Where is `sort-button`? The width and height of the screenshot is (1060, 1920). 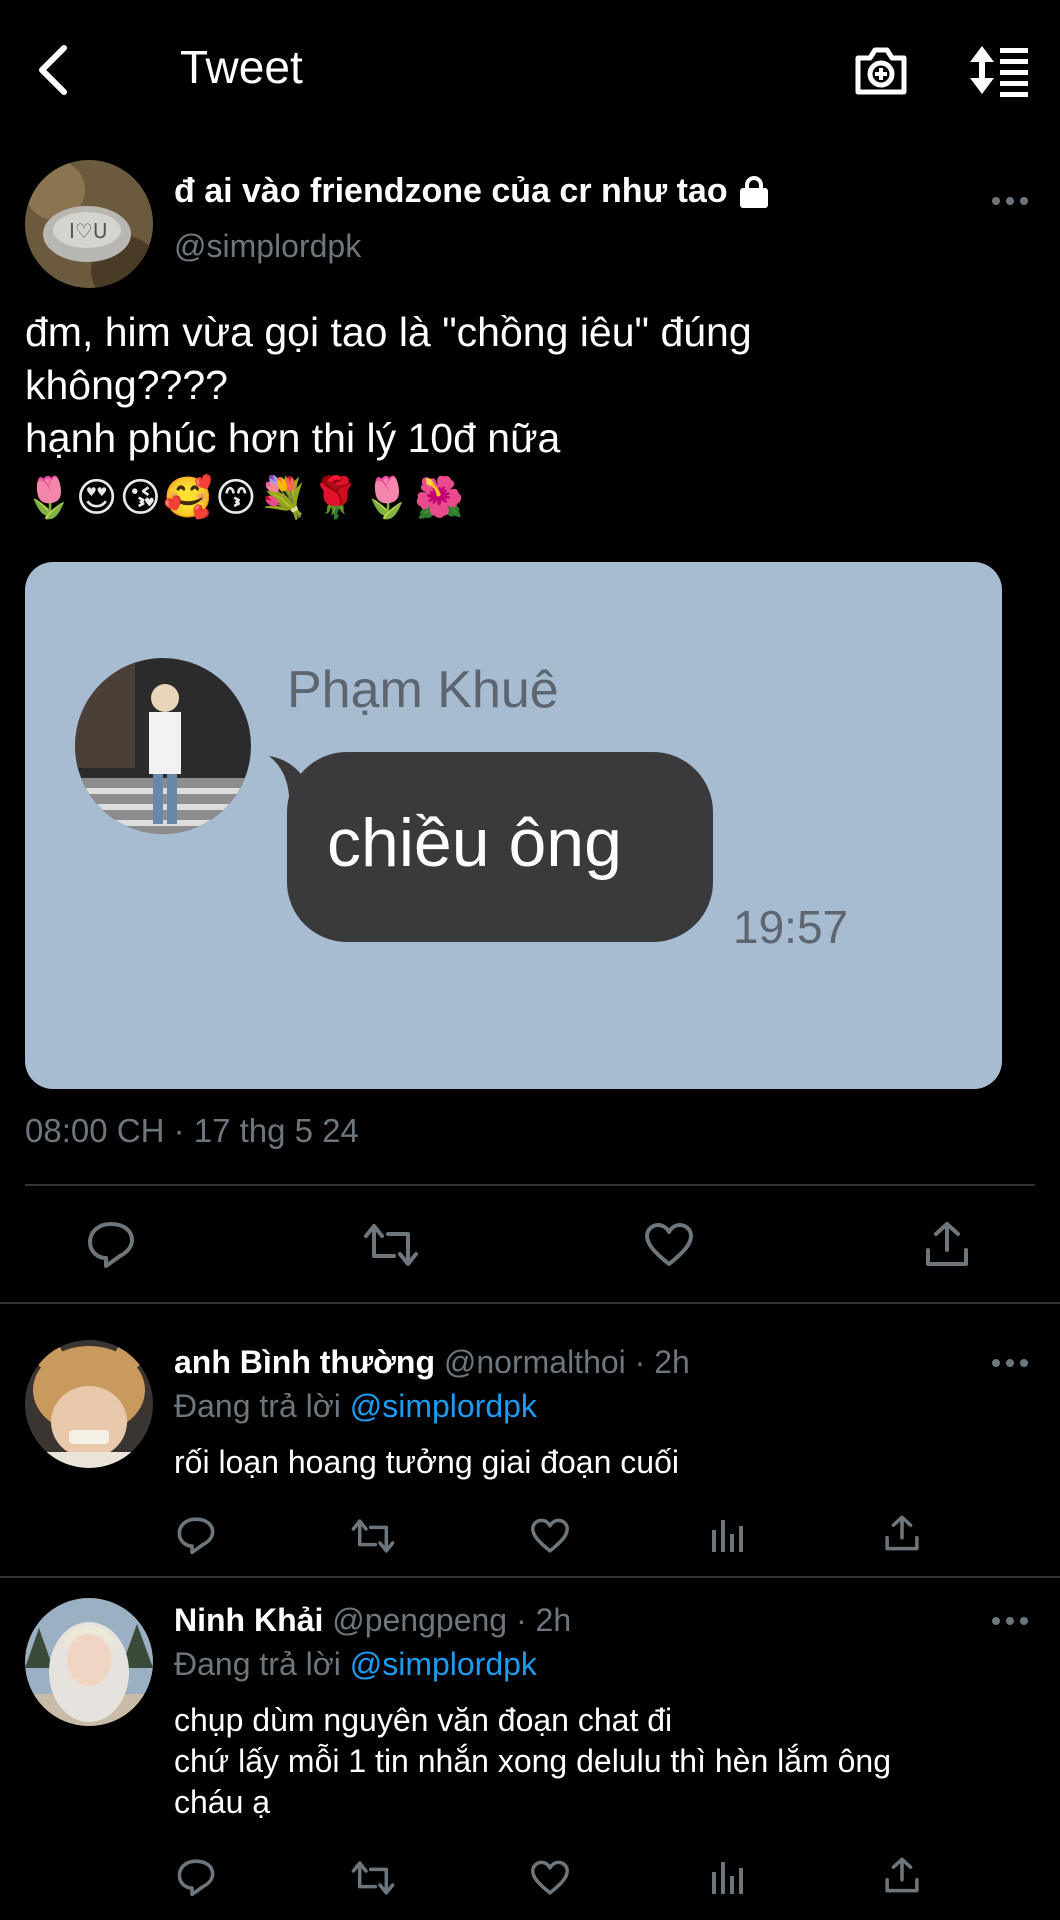 sort-button is located at coordinates (998, 70).